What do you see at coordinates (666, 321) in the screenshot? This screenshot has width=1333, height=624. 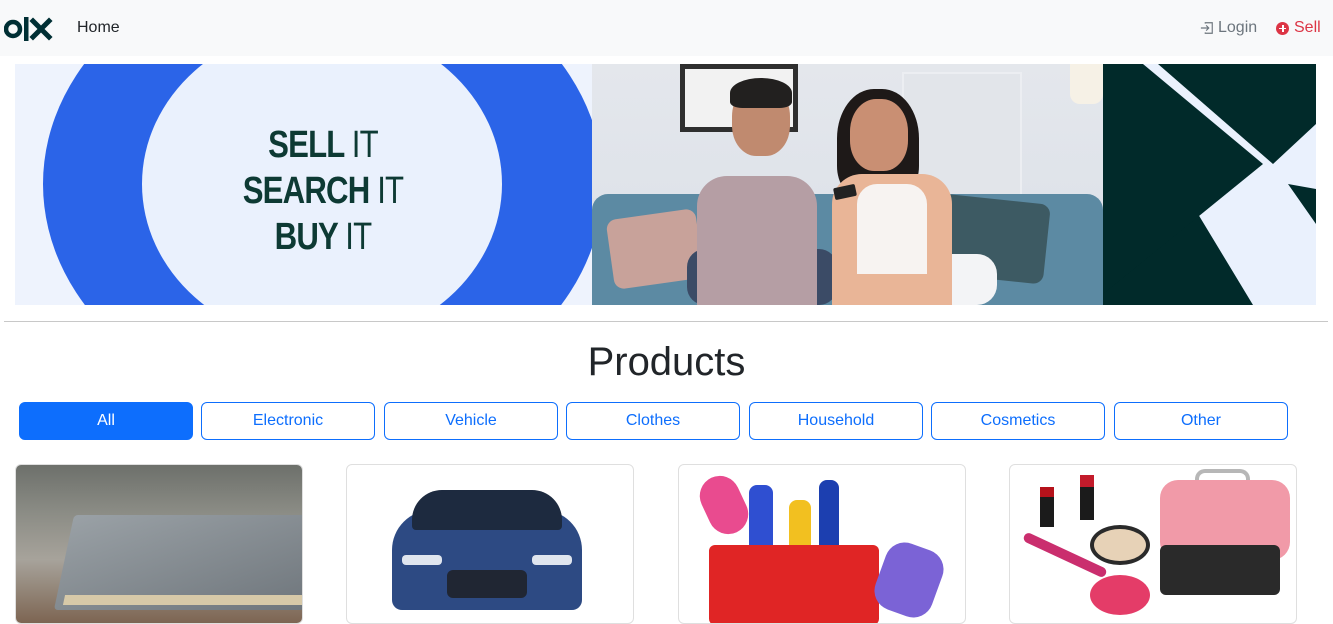 I see `section-divider` at bounding box center [666, 321].